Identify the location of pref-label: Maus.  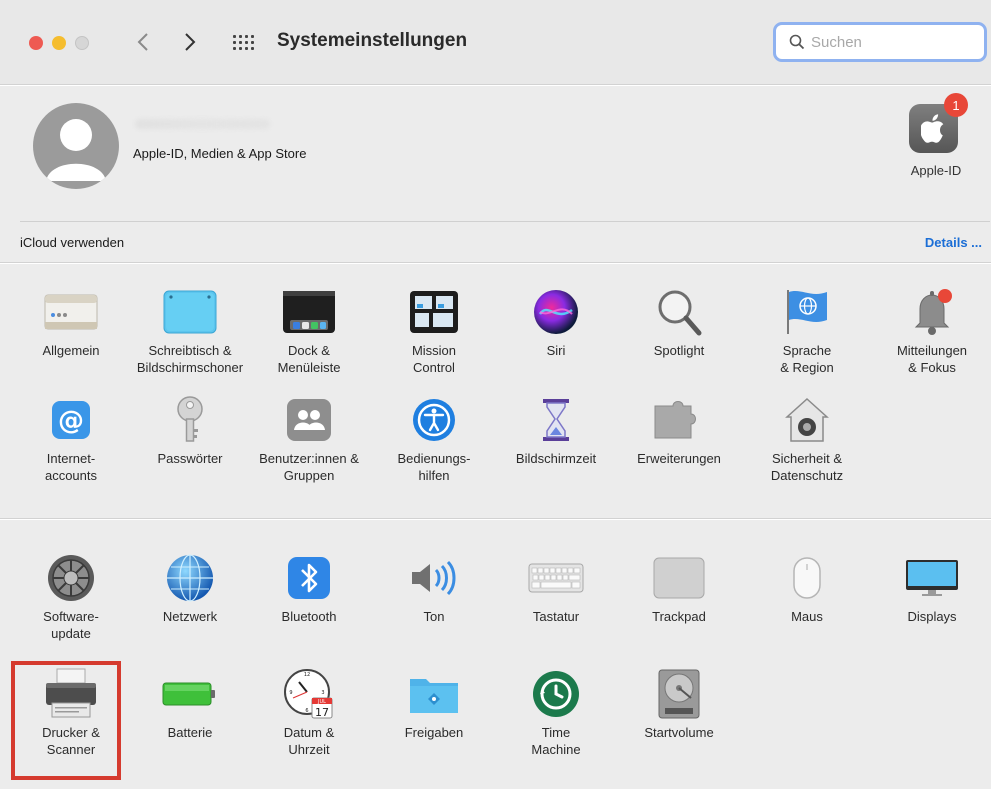
(807, 616).